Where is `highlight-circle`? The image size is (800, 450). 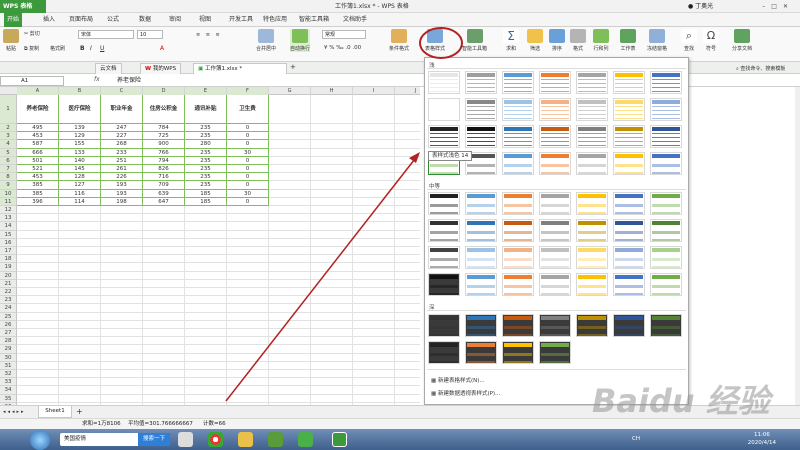 highlight-circle is located at coordinates (441, 43).